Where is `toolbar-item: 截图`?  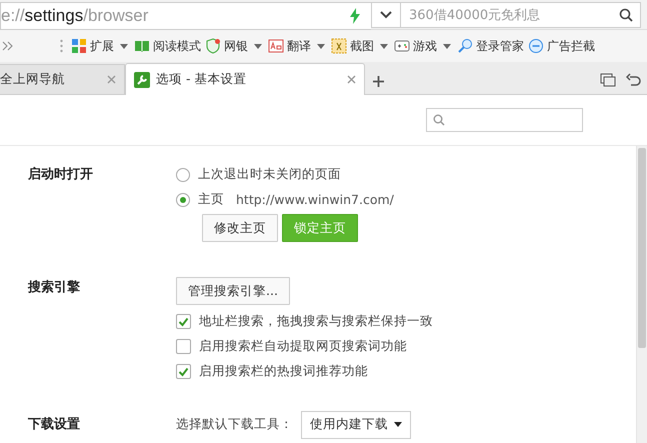
toolbar-item: 截图 is located at coordinates (352, 46).